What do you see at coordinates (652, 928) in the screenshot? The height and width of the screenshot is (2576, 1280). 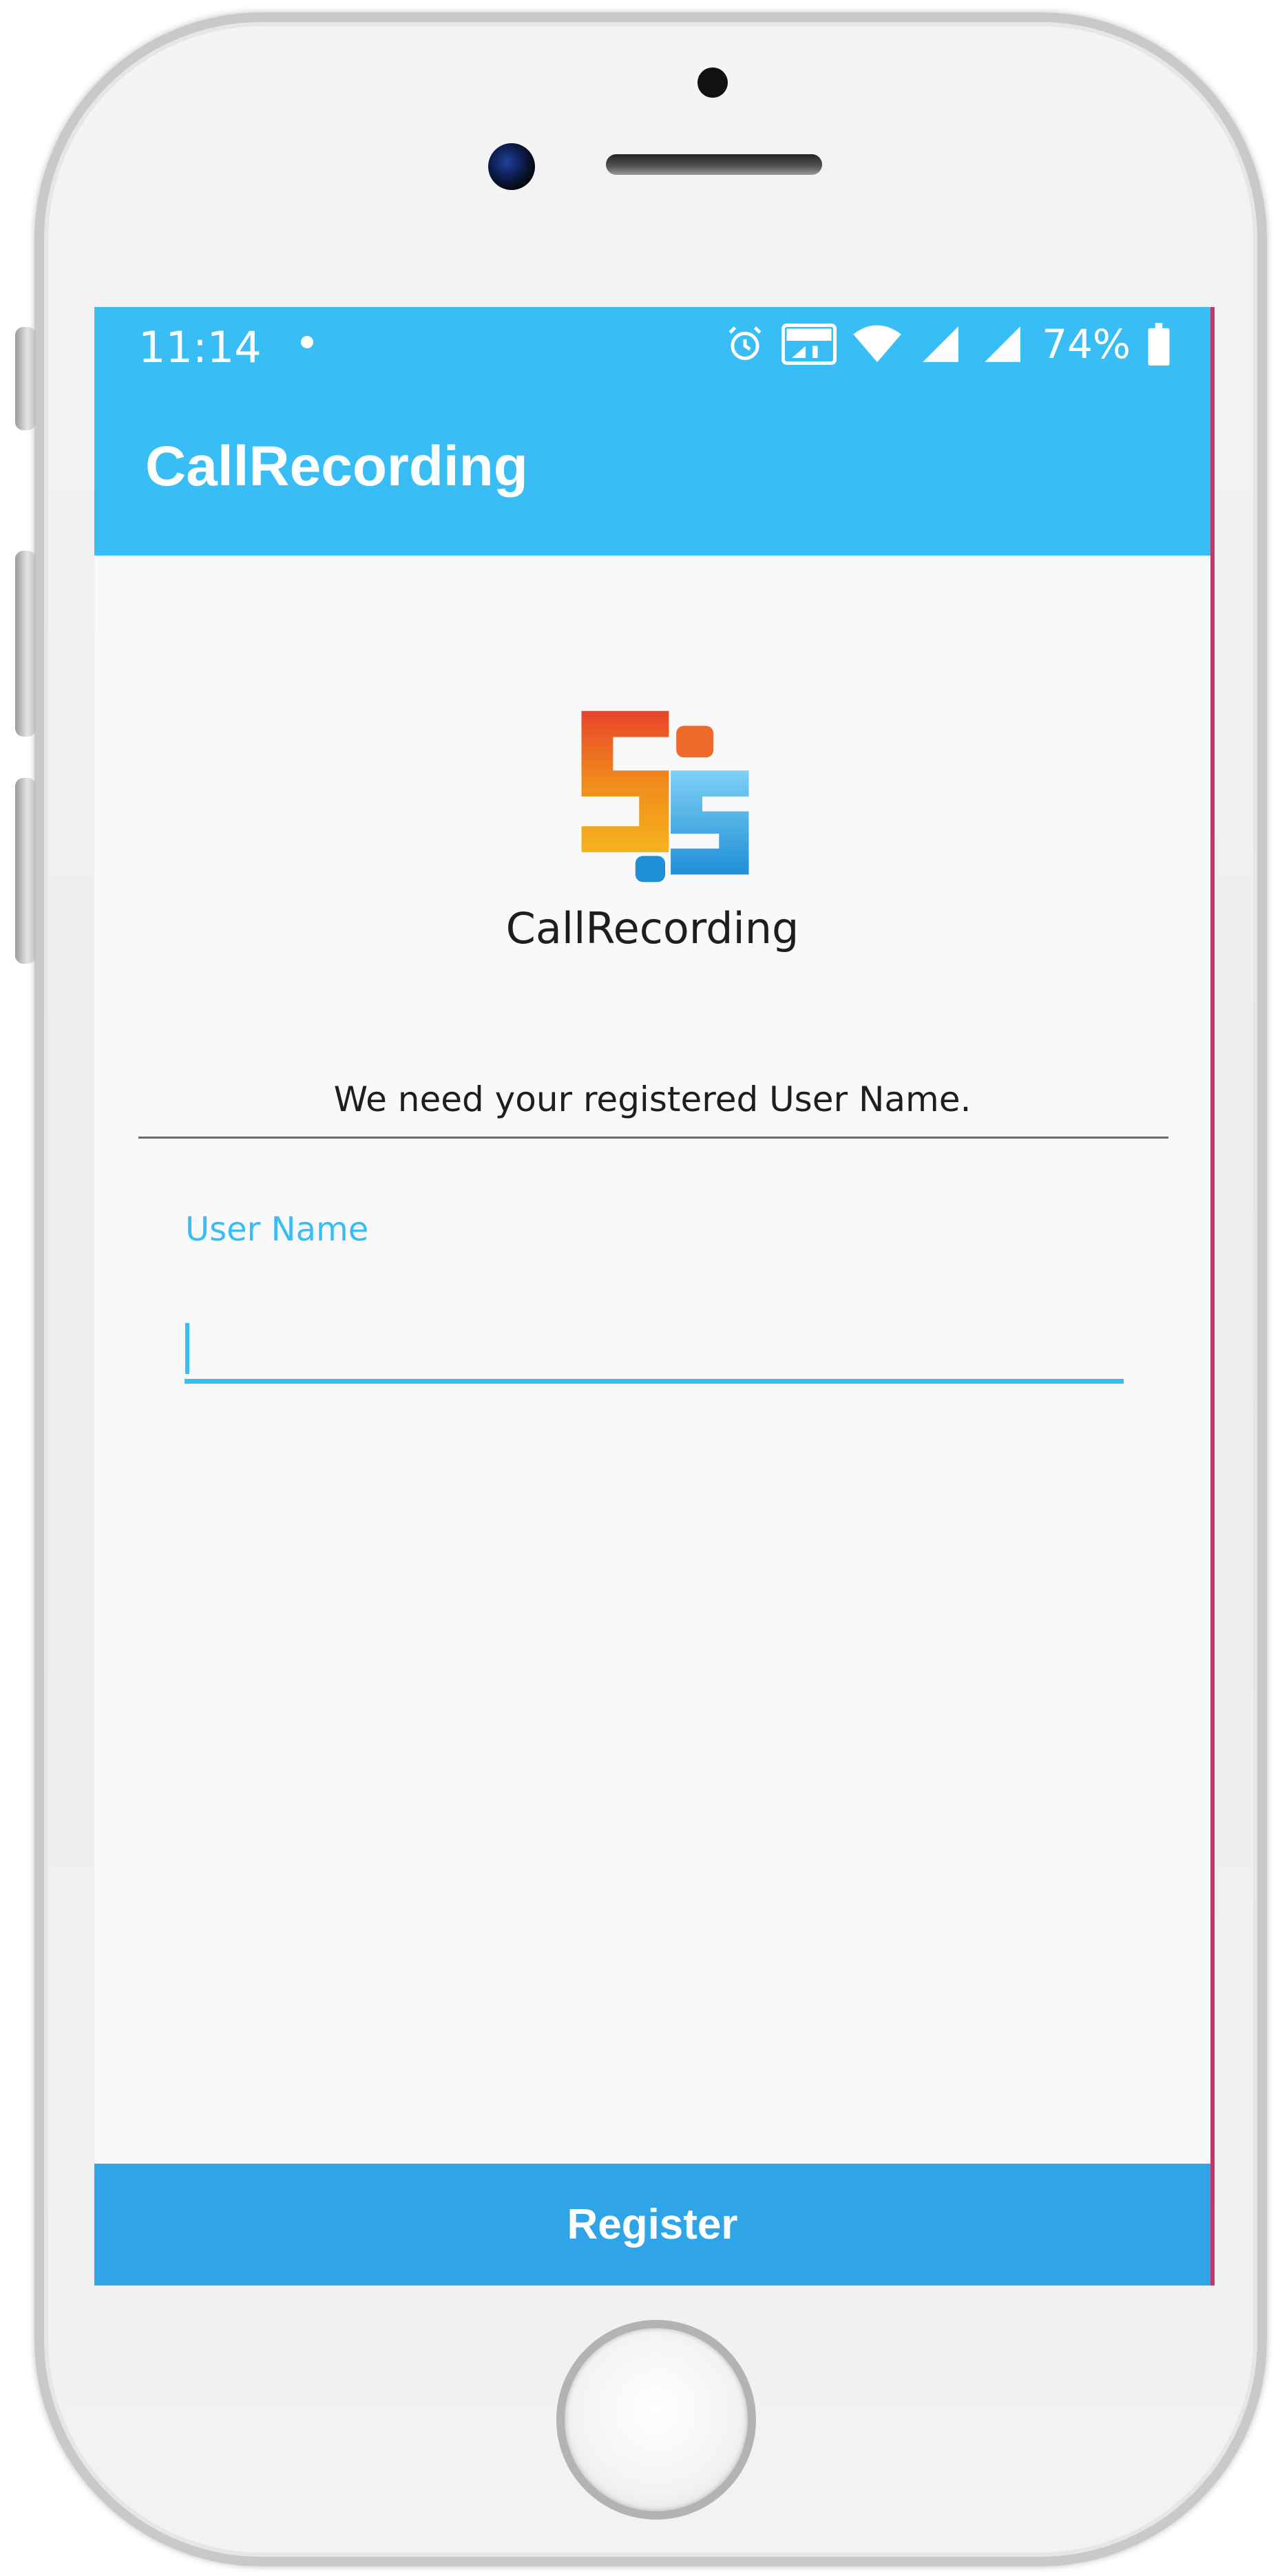 I see `logo-caption: CallRecording` at bounding box center [652, 928].